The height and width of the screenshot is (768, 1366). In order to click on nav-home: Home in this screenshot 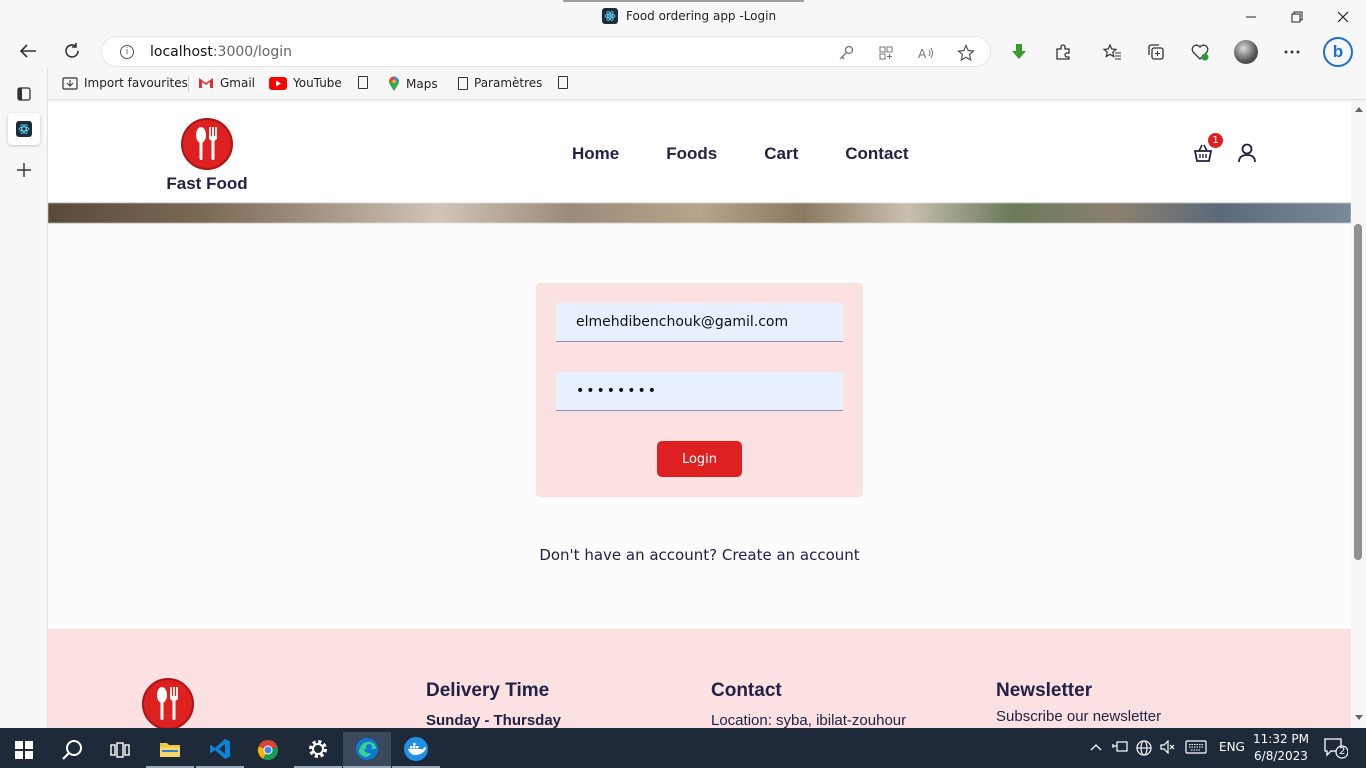, I will do `click(595, 154)`.